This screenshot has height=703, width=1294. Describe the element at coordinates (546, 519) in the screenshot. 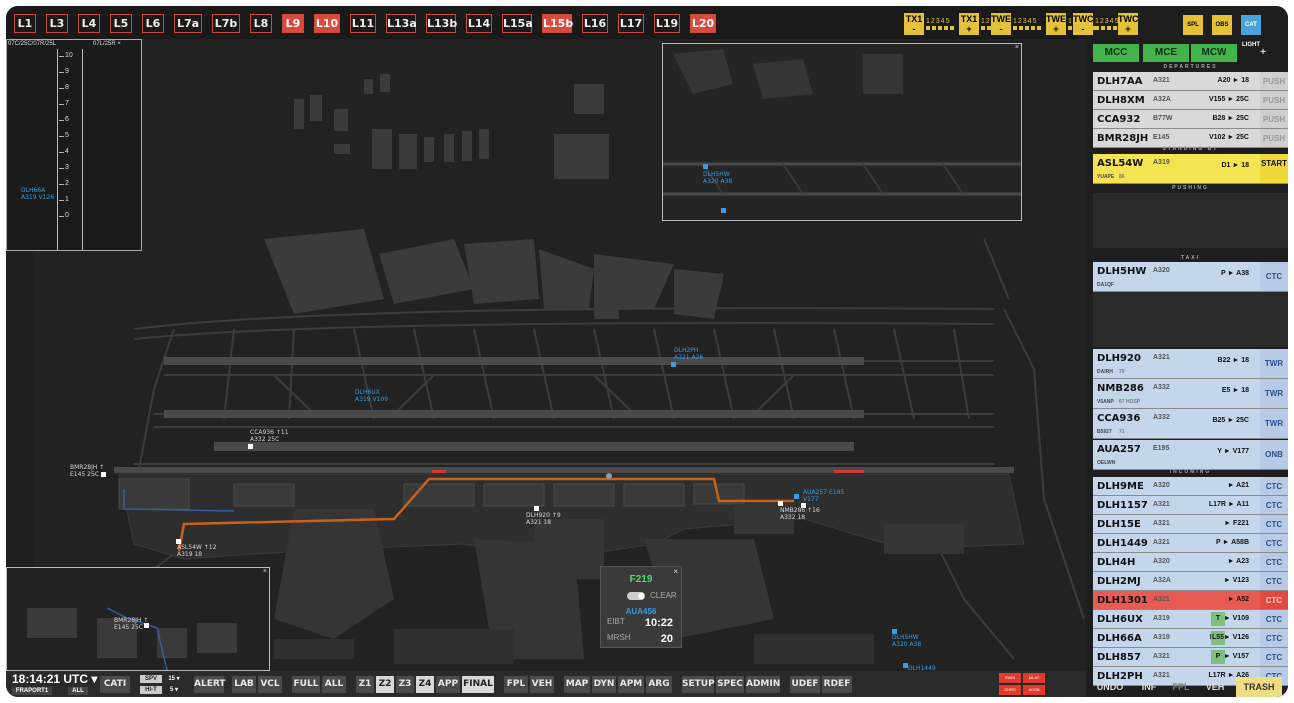

I see `aircraft-tag: DLH920 ↑9 A321 18` at that location.